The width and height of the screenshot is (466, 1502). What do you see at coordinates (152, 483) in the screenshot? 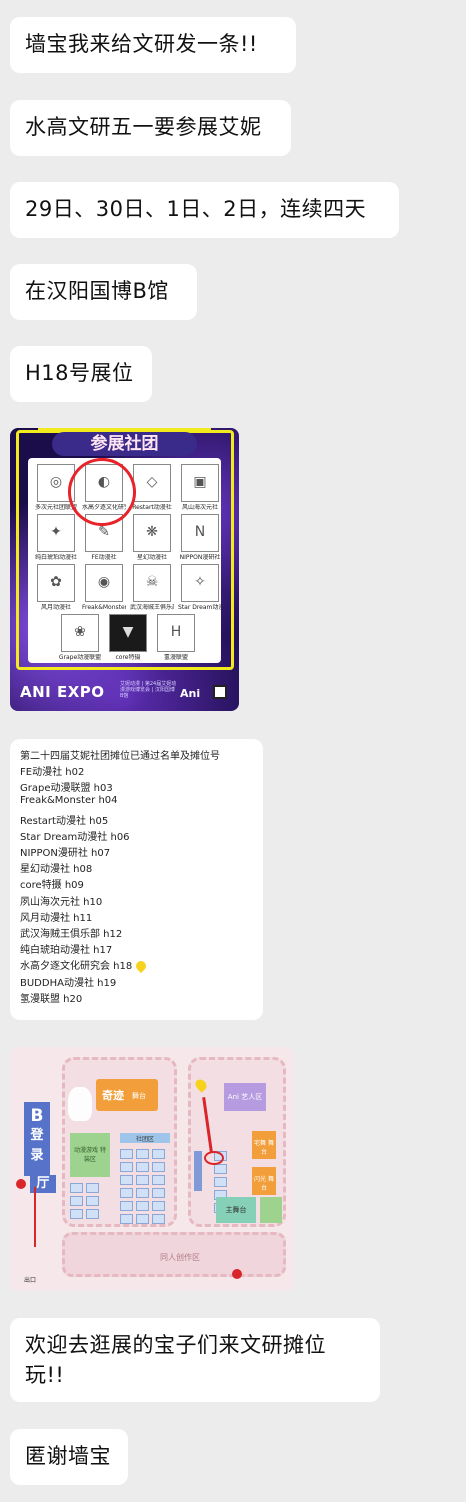
I see `club-logo-box: ◇` at bounding box center [152, 483].